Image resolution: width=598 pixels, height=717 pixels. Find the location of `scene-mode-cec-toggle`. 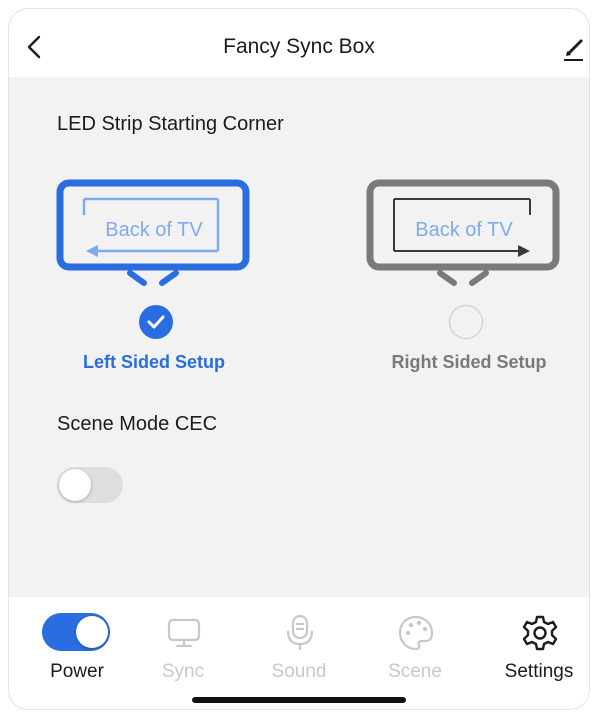

scene-mode-cec-toggle is located at coordinates (90, 485).